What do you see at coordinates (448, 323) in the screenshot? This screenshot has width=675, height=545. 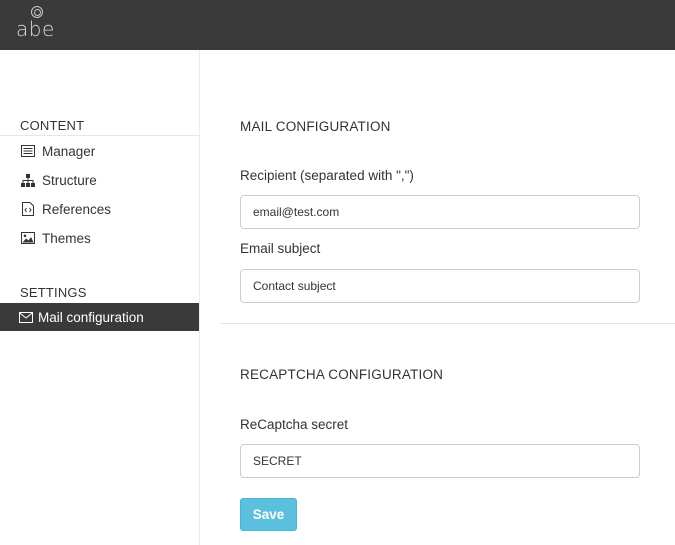 I see `section-divider` at bounding box center [448, 323].